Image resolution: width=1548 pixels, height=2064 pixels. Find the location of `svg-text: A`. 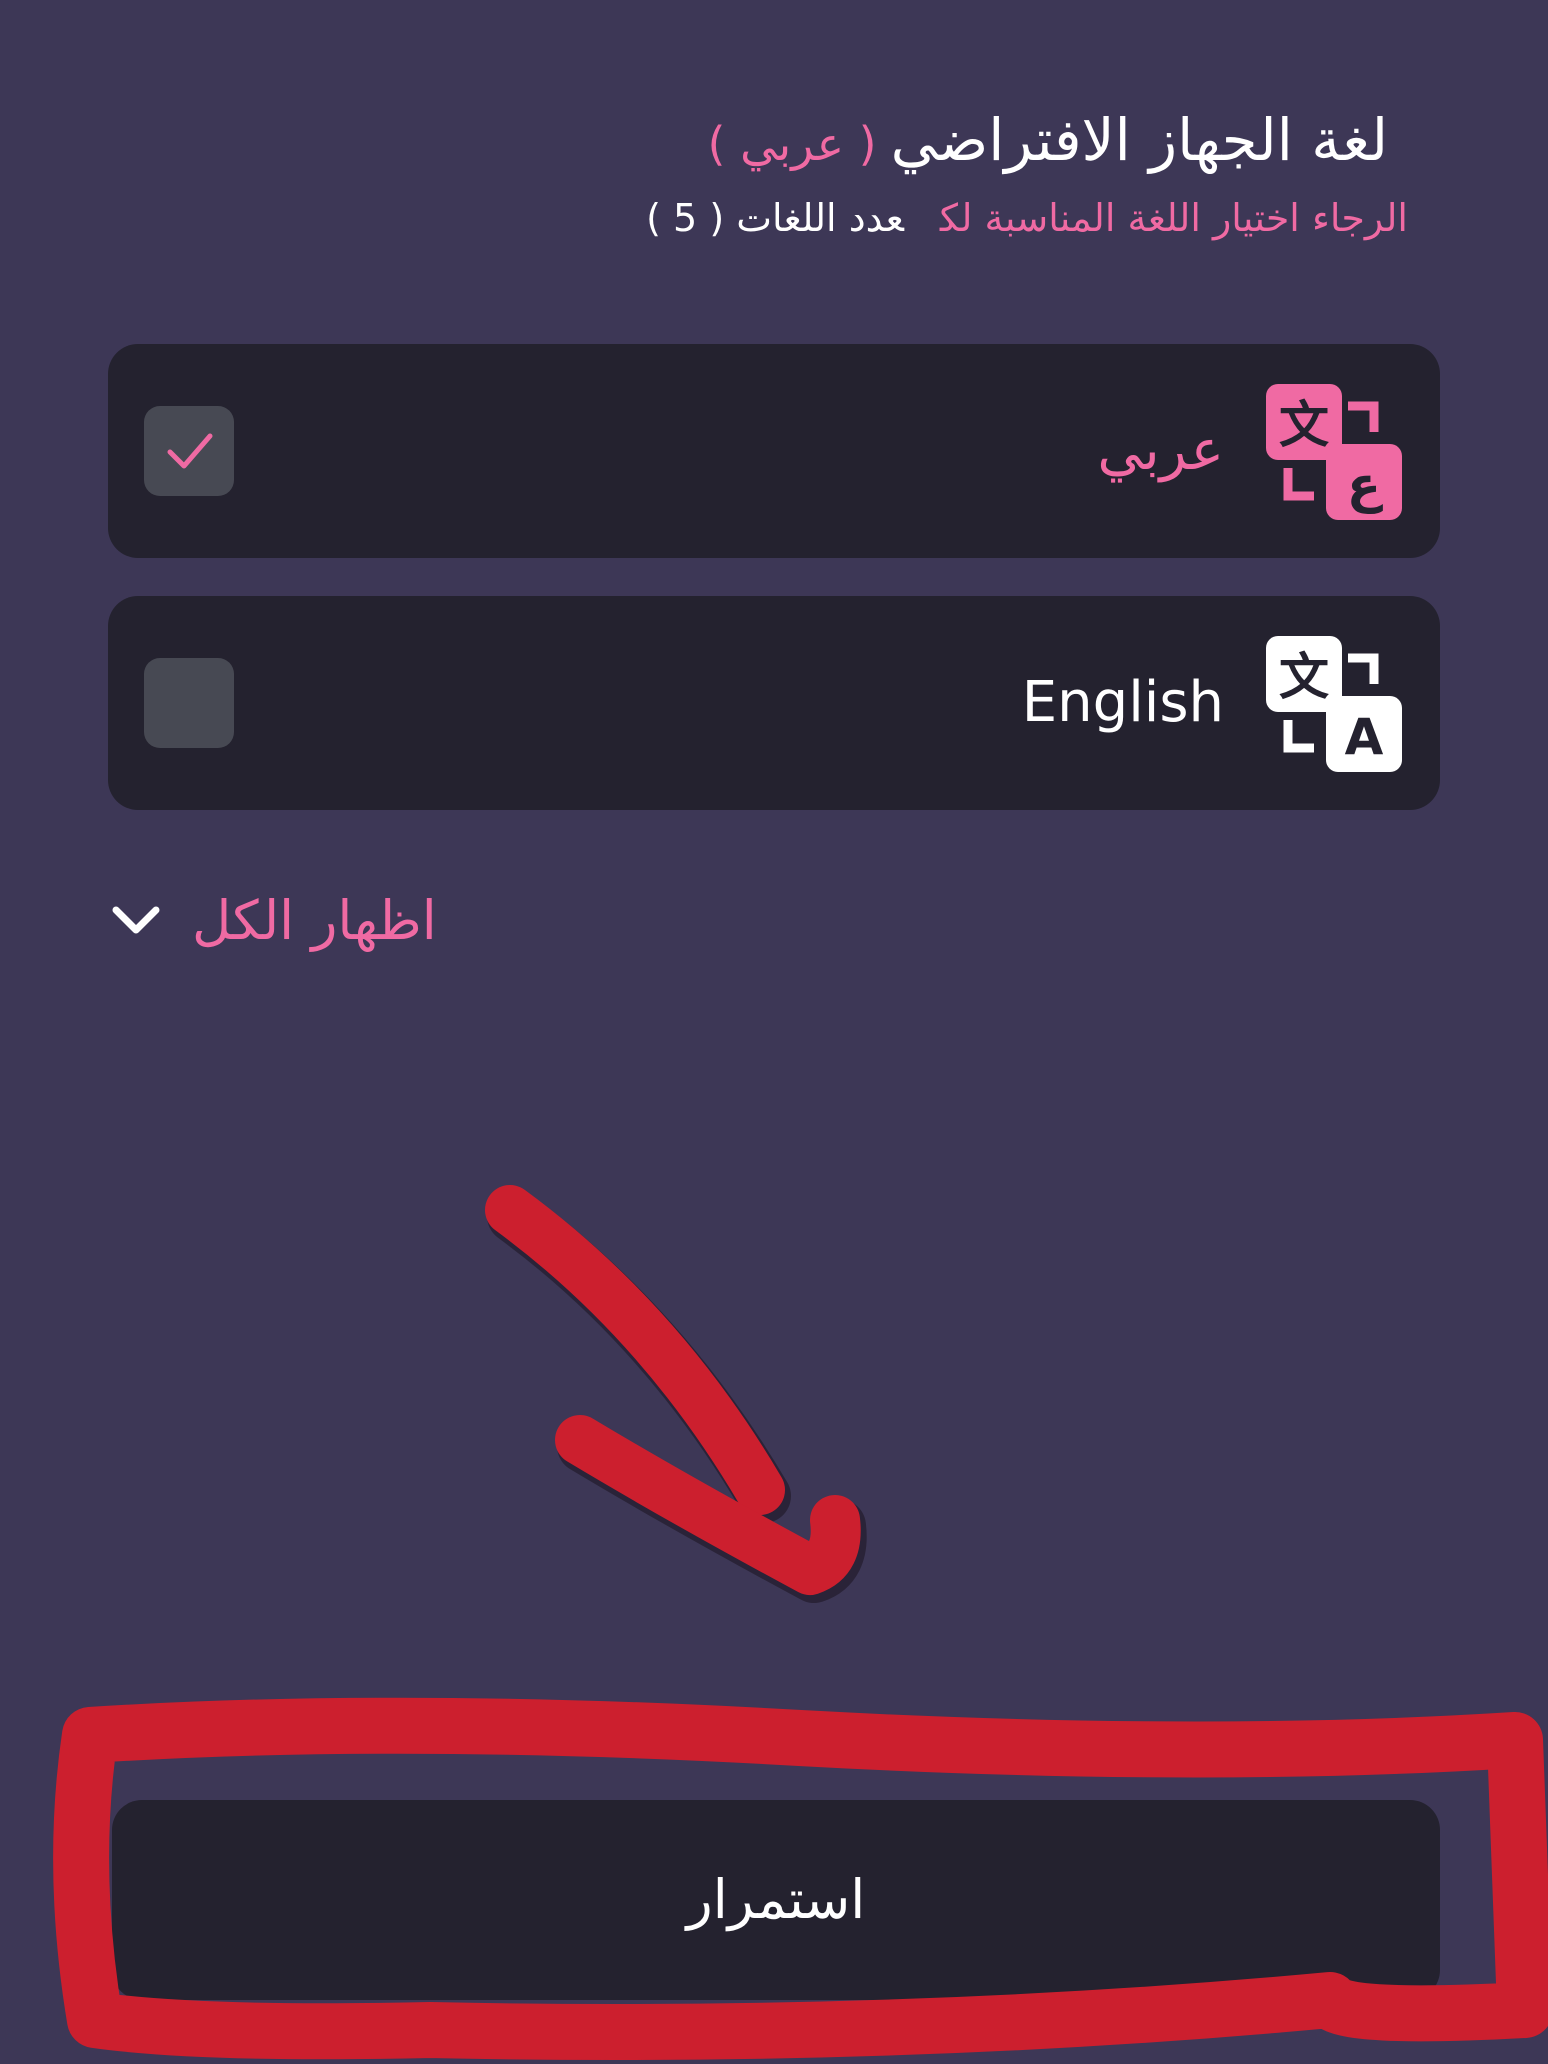

svg-text: A is located at coordinates (1364, 737).